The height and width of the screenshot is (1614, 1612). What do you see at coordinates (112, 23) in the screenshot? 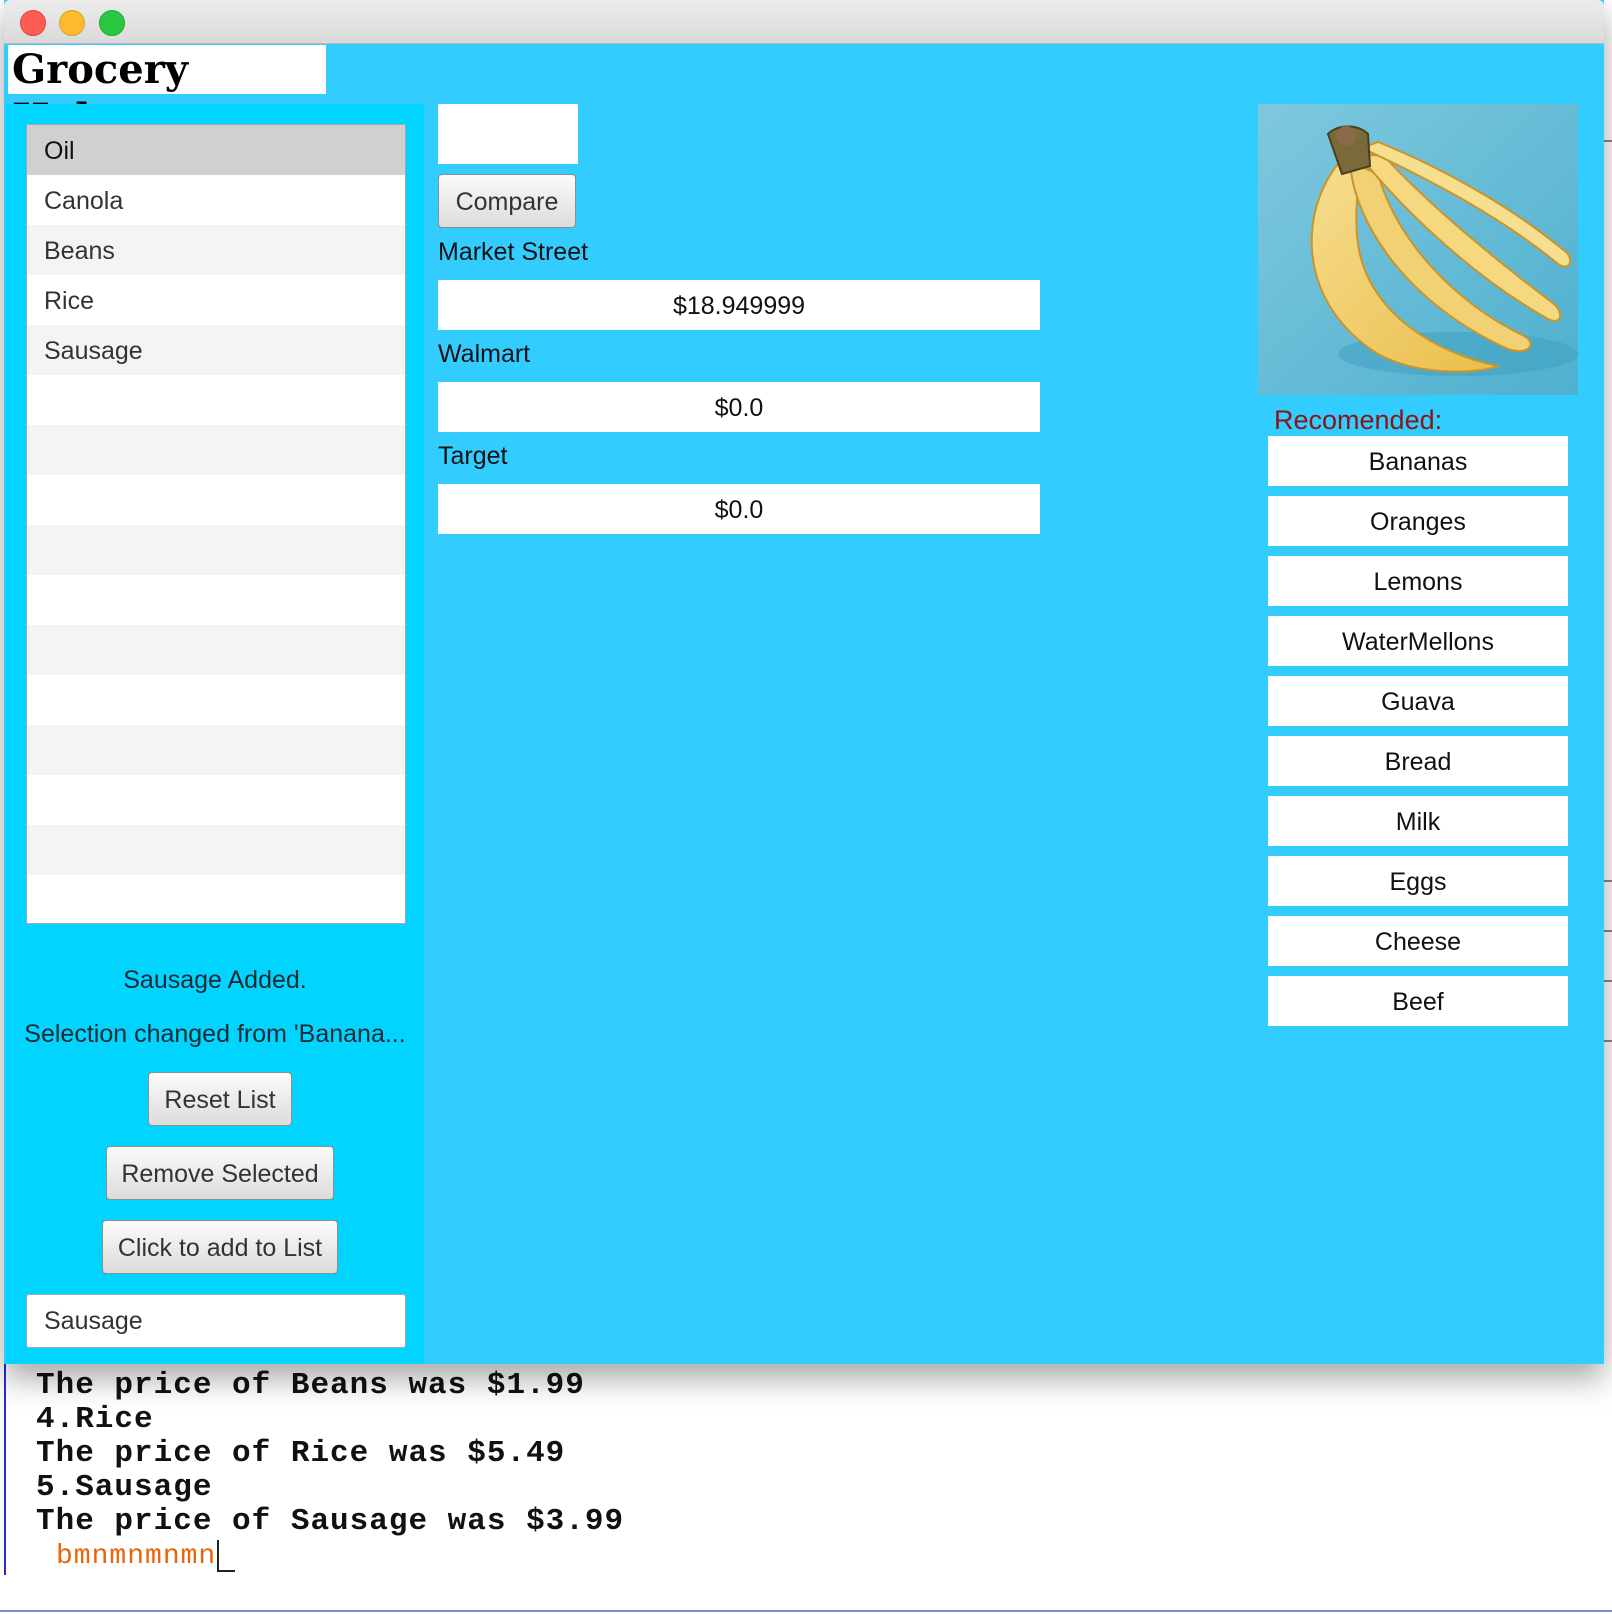
I see `zoom-window-button` at bounding box center [112, 23].